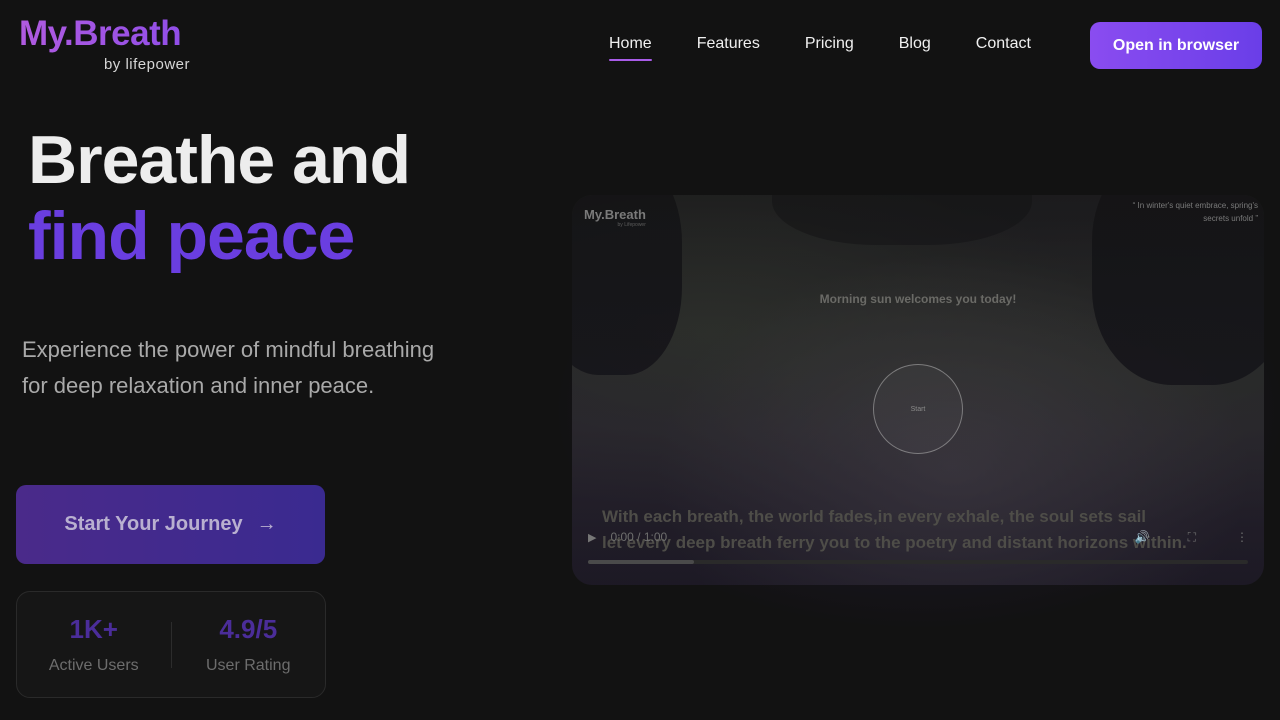  I want to click on nav-contact: Contact, so click(1003, 48).